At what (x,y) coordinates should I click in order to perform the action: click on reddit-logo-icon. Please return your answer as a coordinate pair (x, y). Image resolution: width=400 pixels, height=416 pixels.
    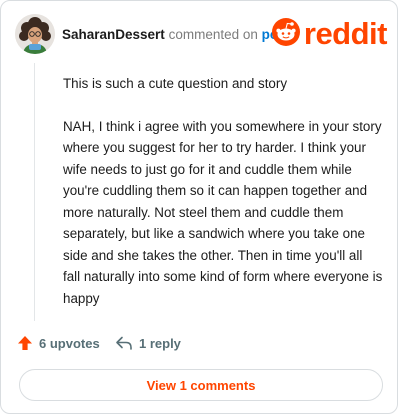
    Looking at the image, I should click on (285, 34).